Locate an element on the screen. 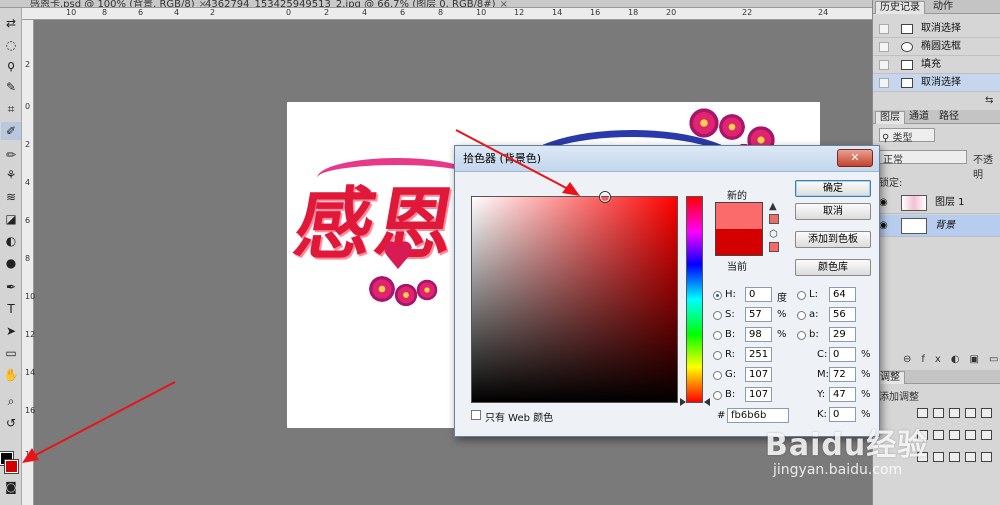  search-icon: ⚲ is located at coordinates (887, 138).